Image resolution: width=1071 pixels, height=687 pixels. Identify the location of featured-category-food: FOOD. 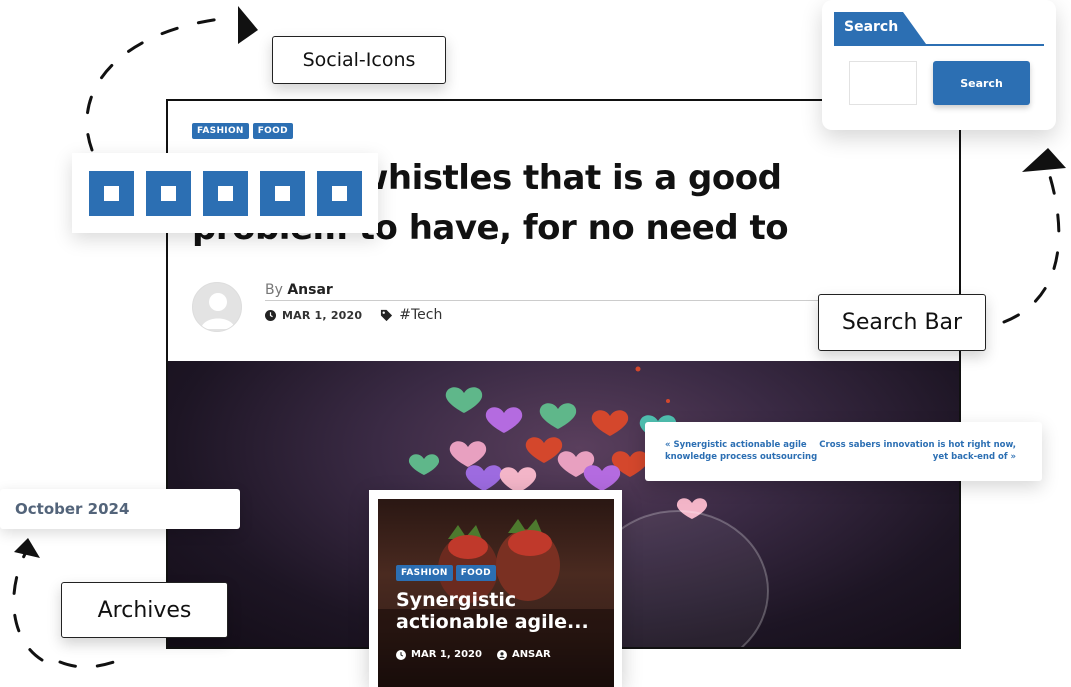
(475, 573).